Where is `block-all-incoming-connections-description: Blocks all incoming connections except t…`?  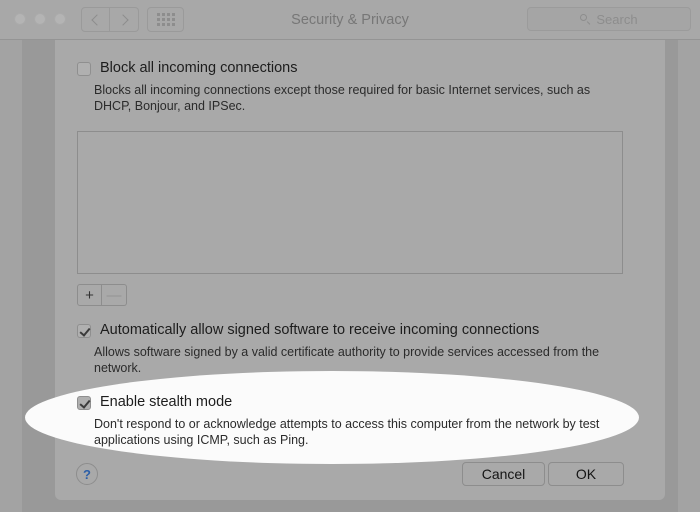 block-all-incoming-connections-description: Blocks all incoming connections except t… is located at coordinates (354, 98).